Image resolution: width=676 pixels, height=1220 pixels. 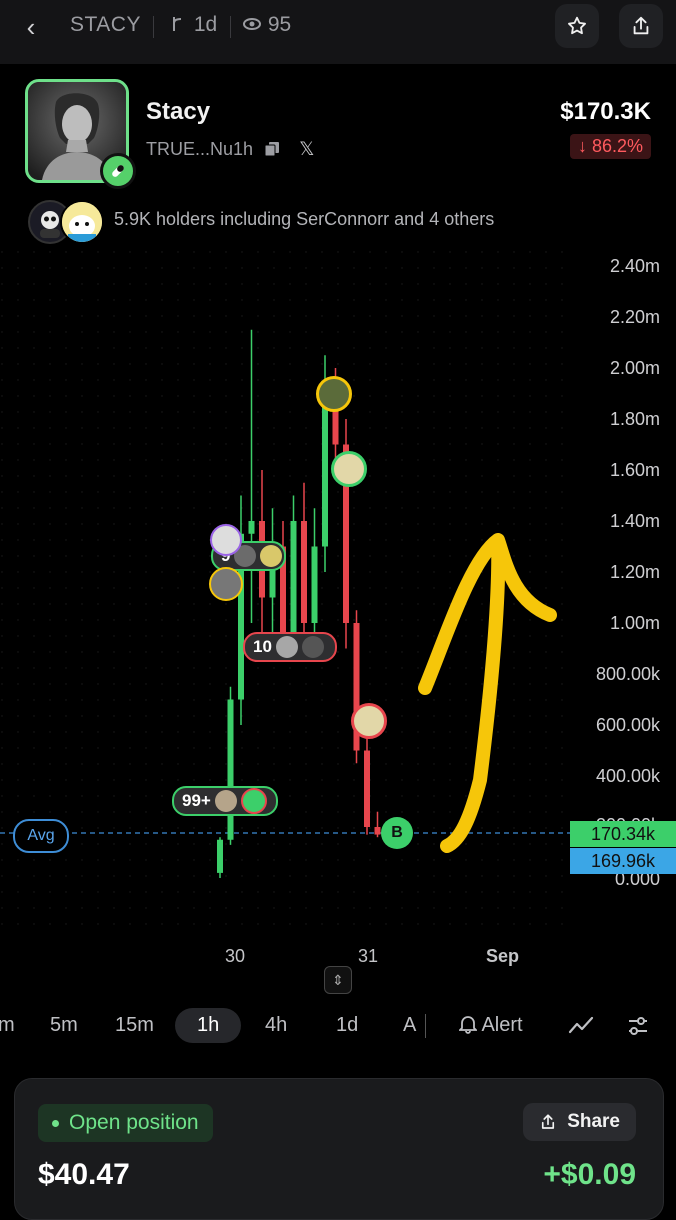 What do you see at coordinates (468, 1025) in the screenshot?
I see `bell-icon` at bounding box center [468, 1025].